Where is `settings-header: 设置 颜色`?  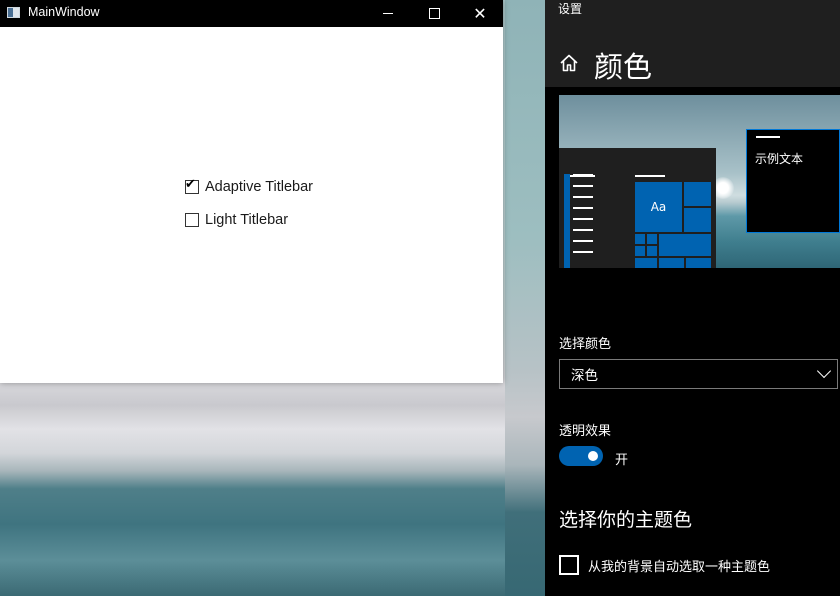 settings-header: 设置 颜色 is located at coordinates (692, 43).